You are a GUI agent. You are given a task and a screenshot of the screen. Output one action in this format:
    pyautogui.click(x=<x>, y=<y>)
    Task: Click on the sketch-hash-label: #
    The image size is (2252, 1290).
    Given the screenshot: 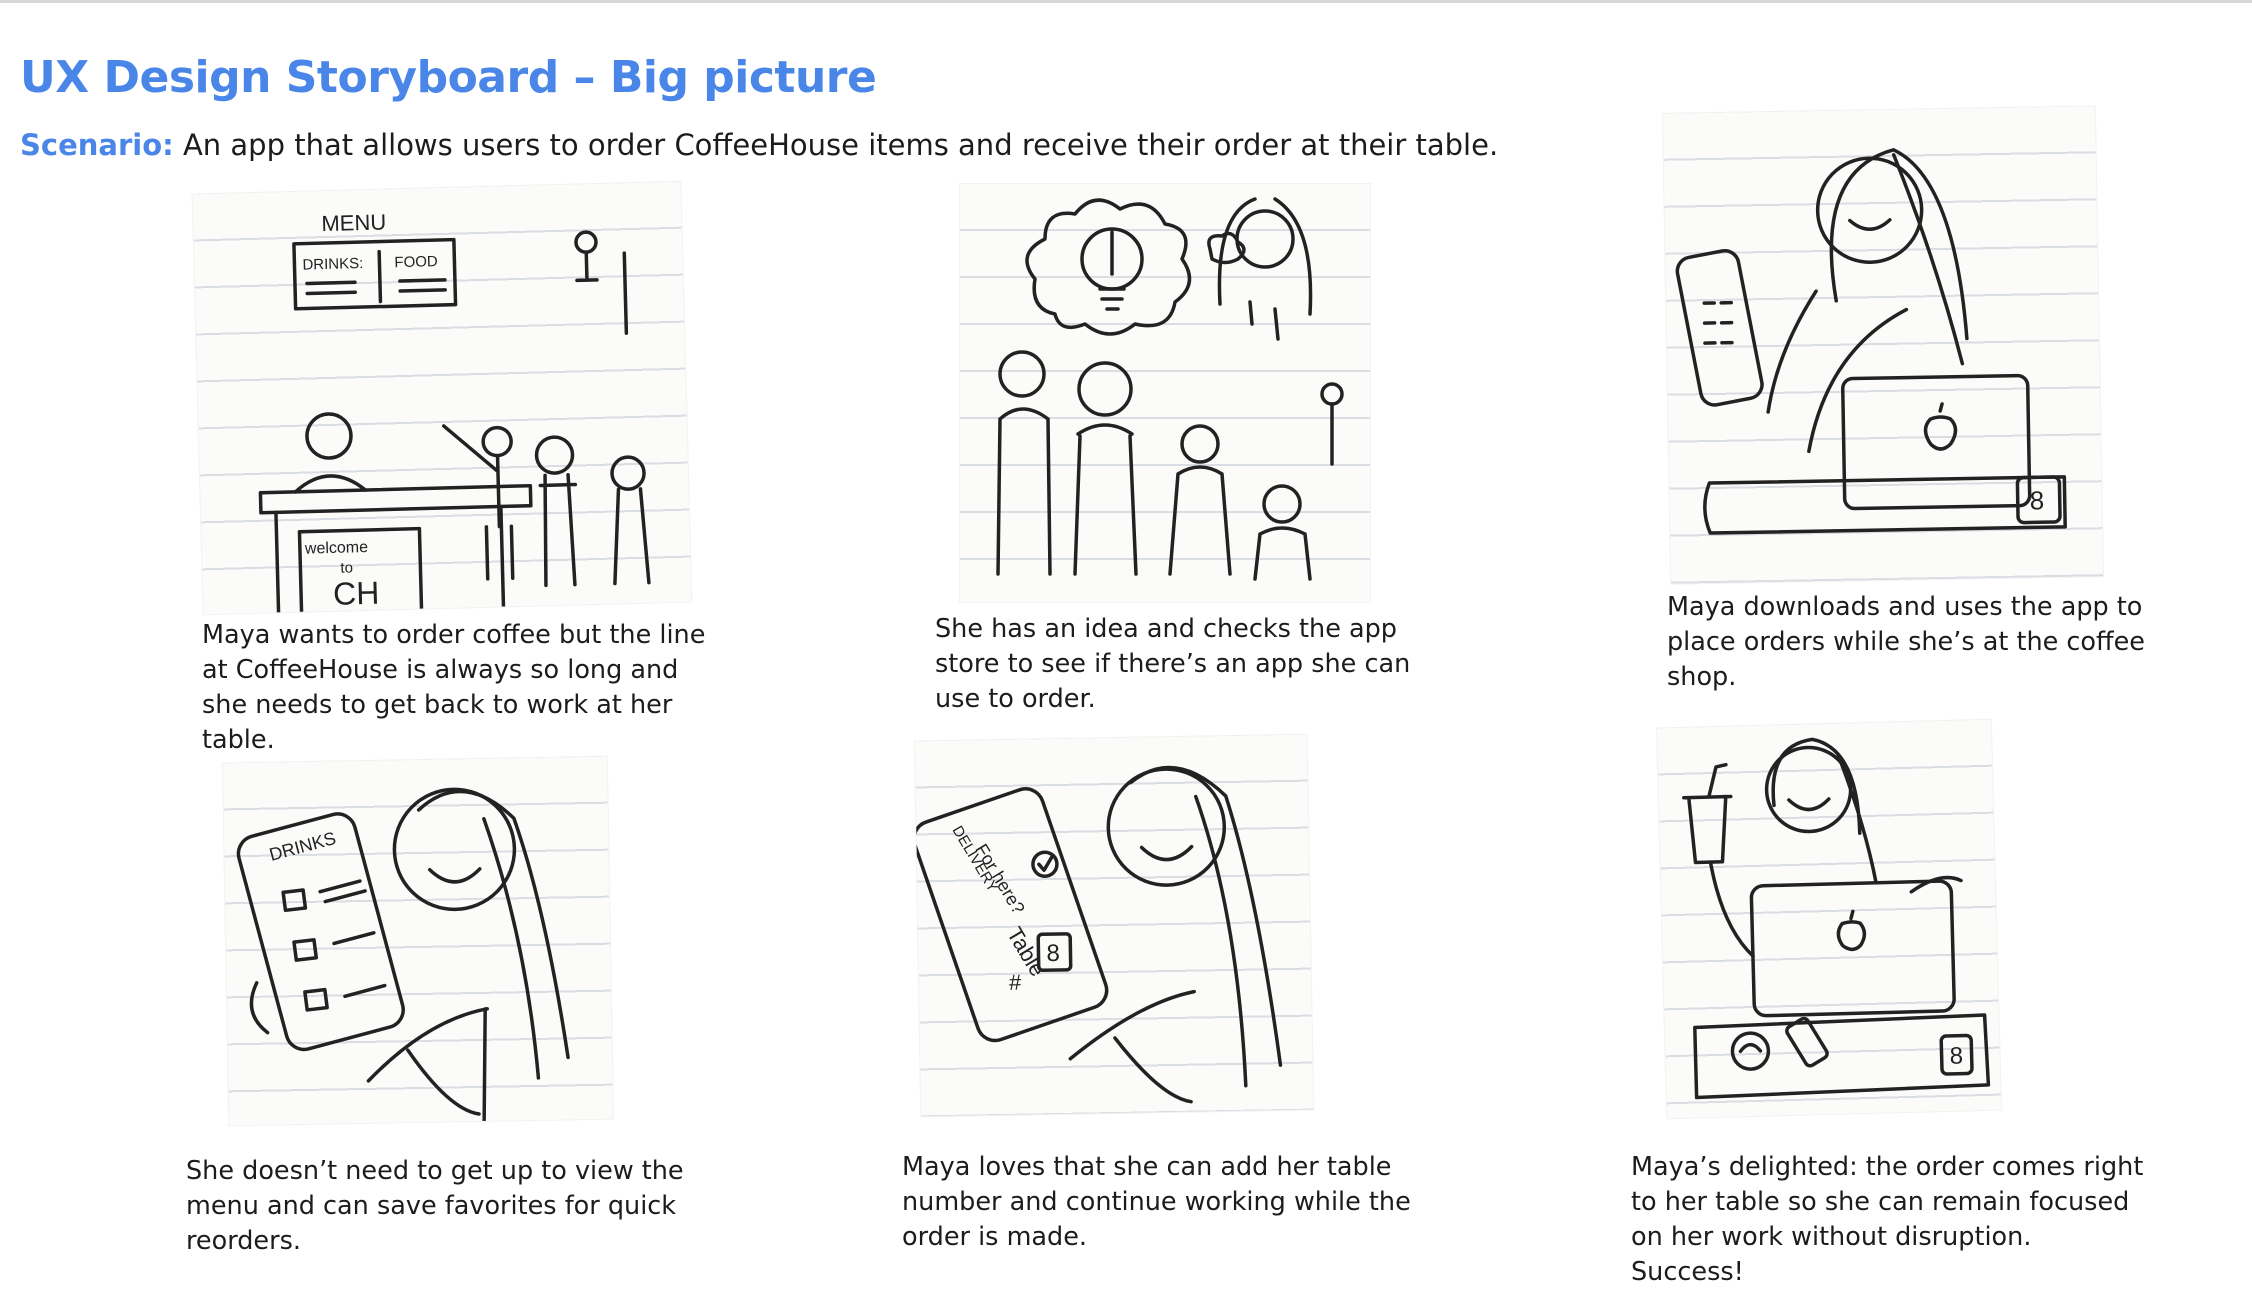 What is the action you would take?
    pyautogui.click(x=1015, y=982)
    